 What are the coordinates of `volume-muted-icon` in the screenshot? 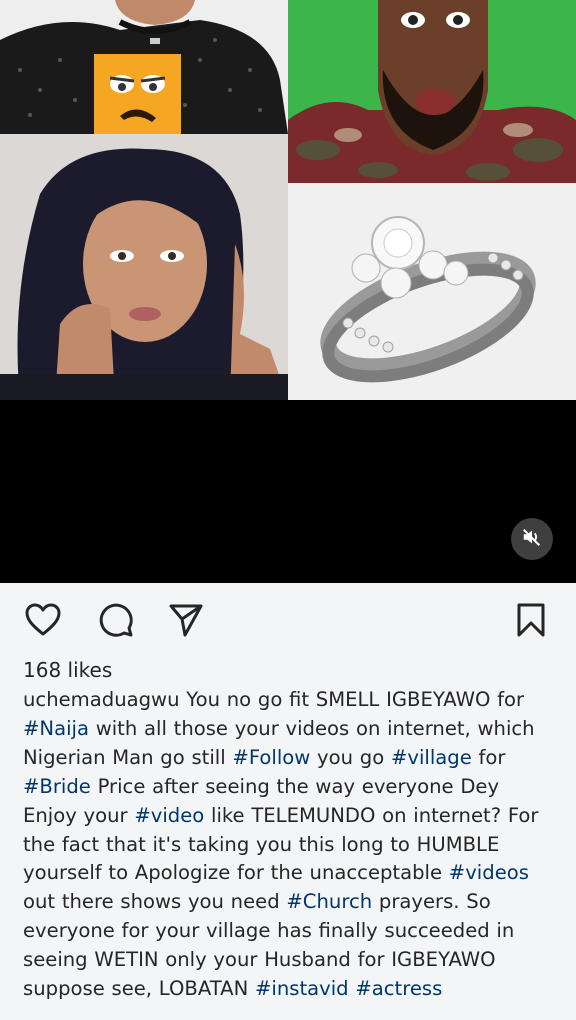 It's located at (532, 539).